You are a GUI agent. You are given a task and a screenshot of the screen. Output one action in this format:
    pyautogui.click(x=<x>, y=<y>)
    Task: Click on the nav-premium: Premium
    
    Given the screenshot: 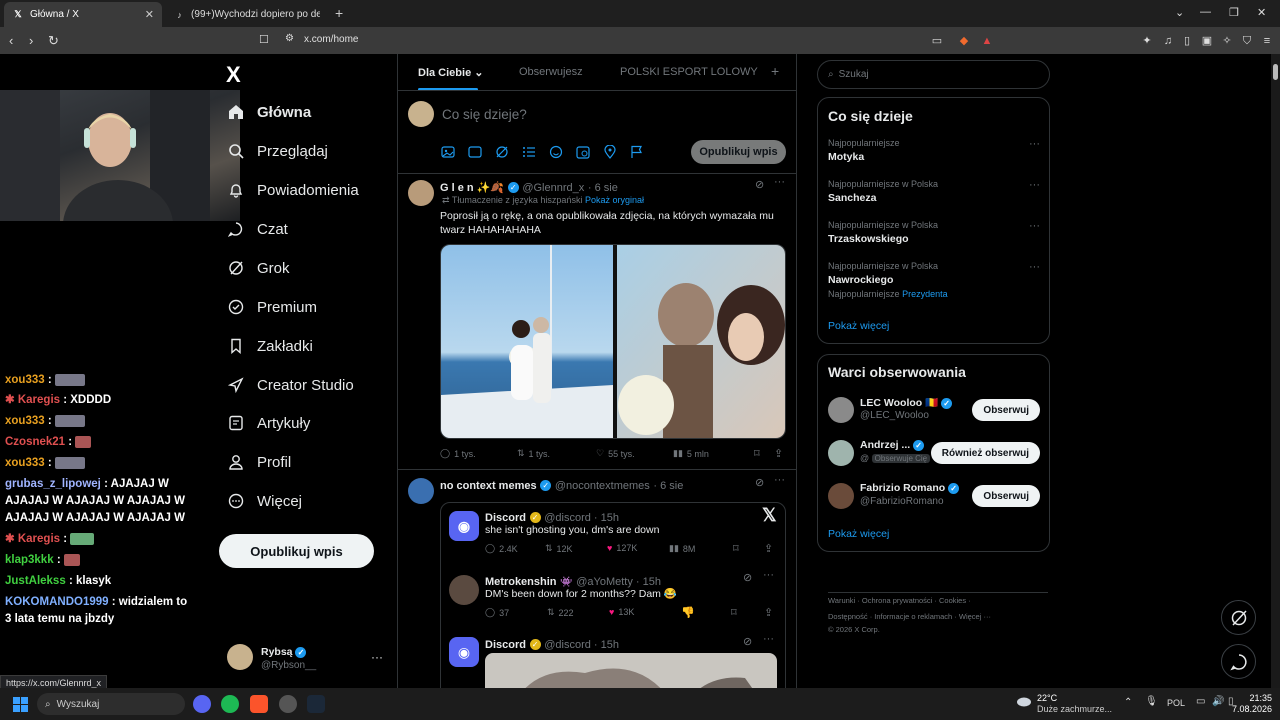 What is the action you would take?
    pyautogui.click(x=272, y=307)
    